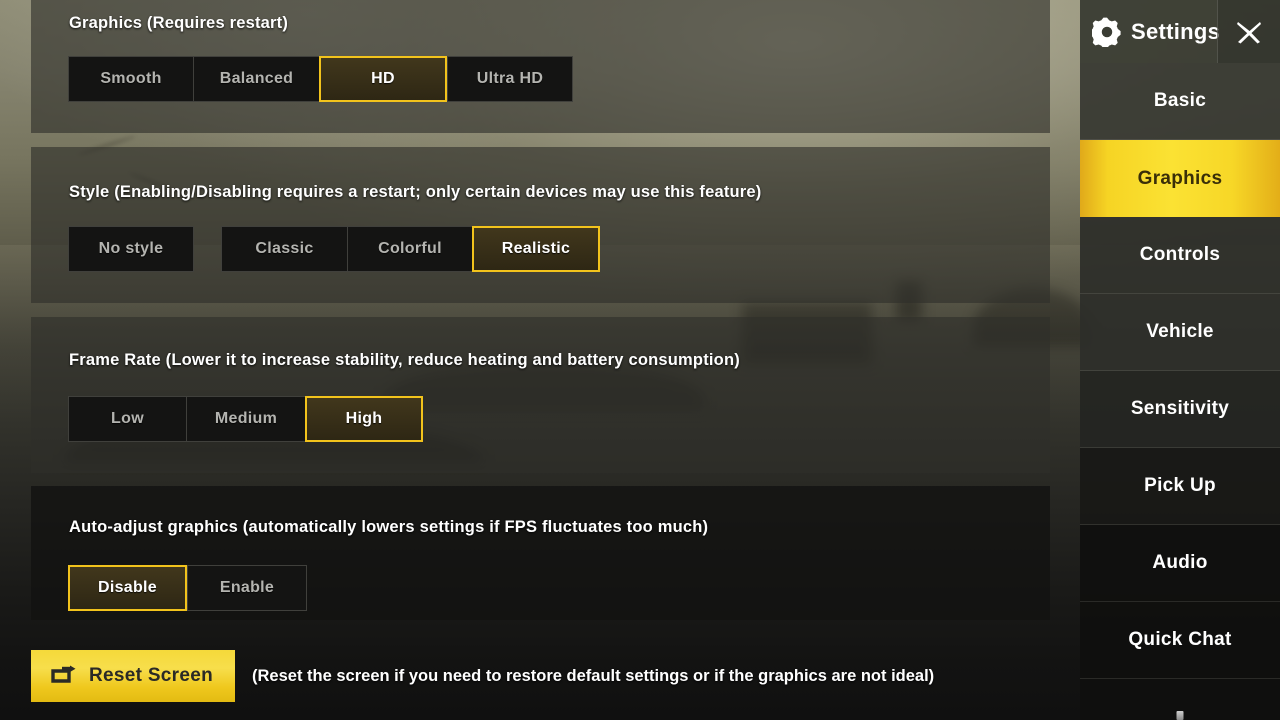 The height and width of the screenshot is (720, 1280). Describe the element at coordinates (1176, 31) in the screenshot. I see `sidebar-title: Settings` at that location.